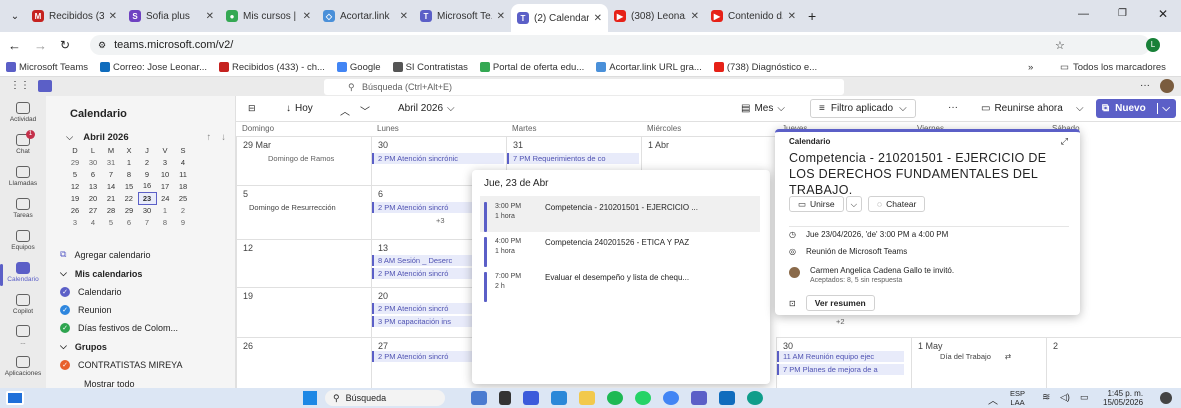 This screenshot has width=1181, height=408. Describe the element at coordinates (23, 176) in the screenshot. I see `rail-item: Llamadas` at that location.